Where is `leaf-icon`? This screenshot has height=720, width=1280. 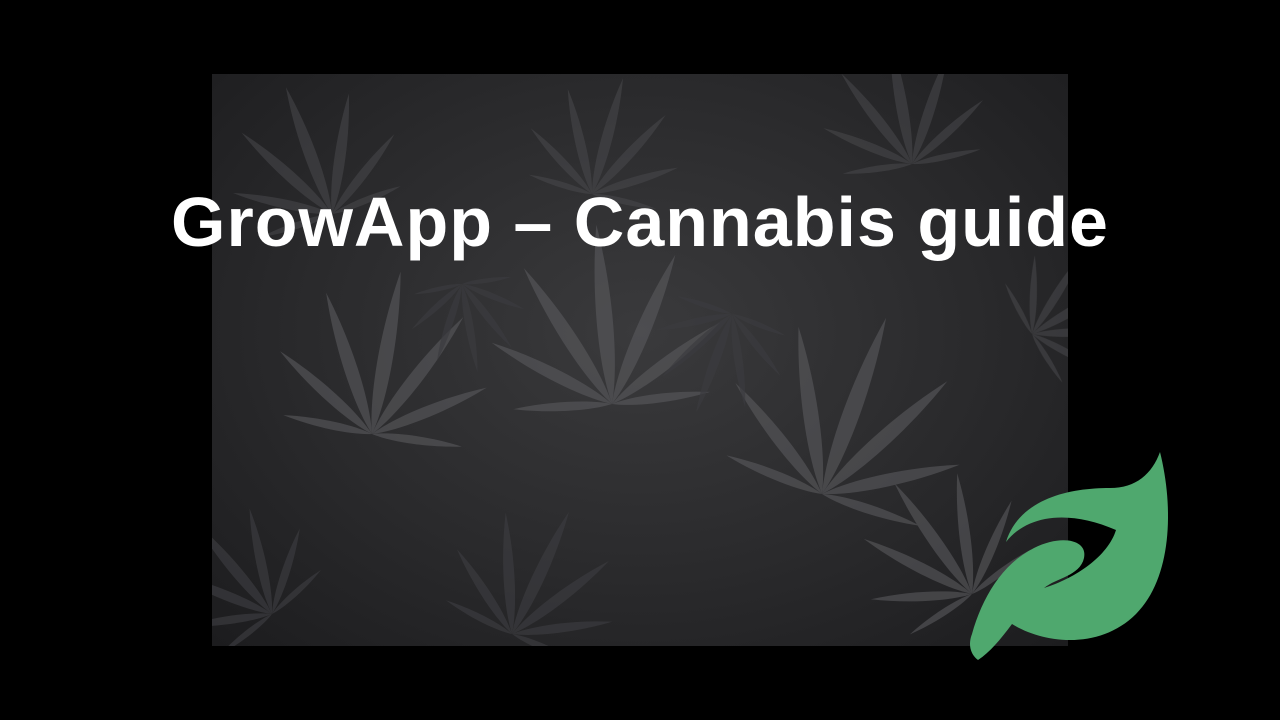 leaf-icon is located at coordinates (1069, 556).